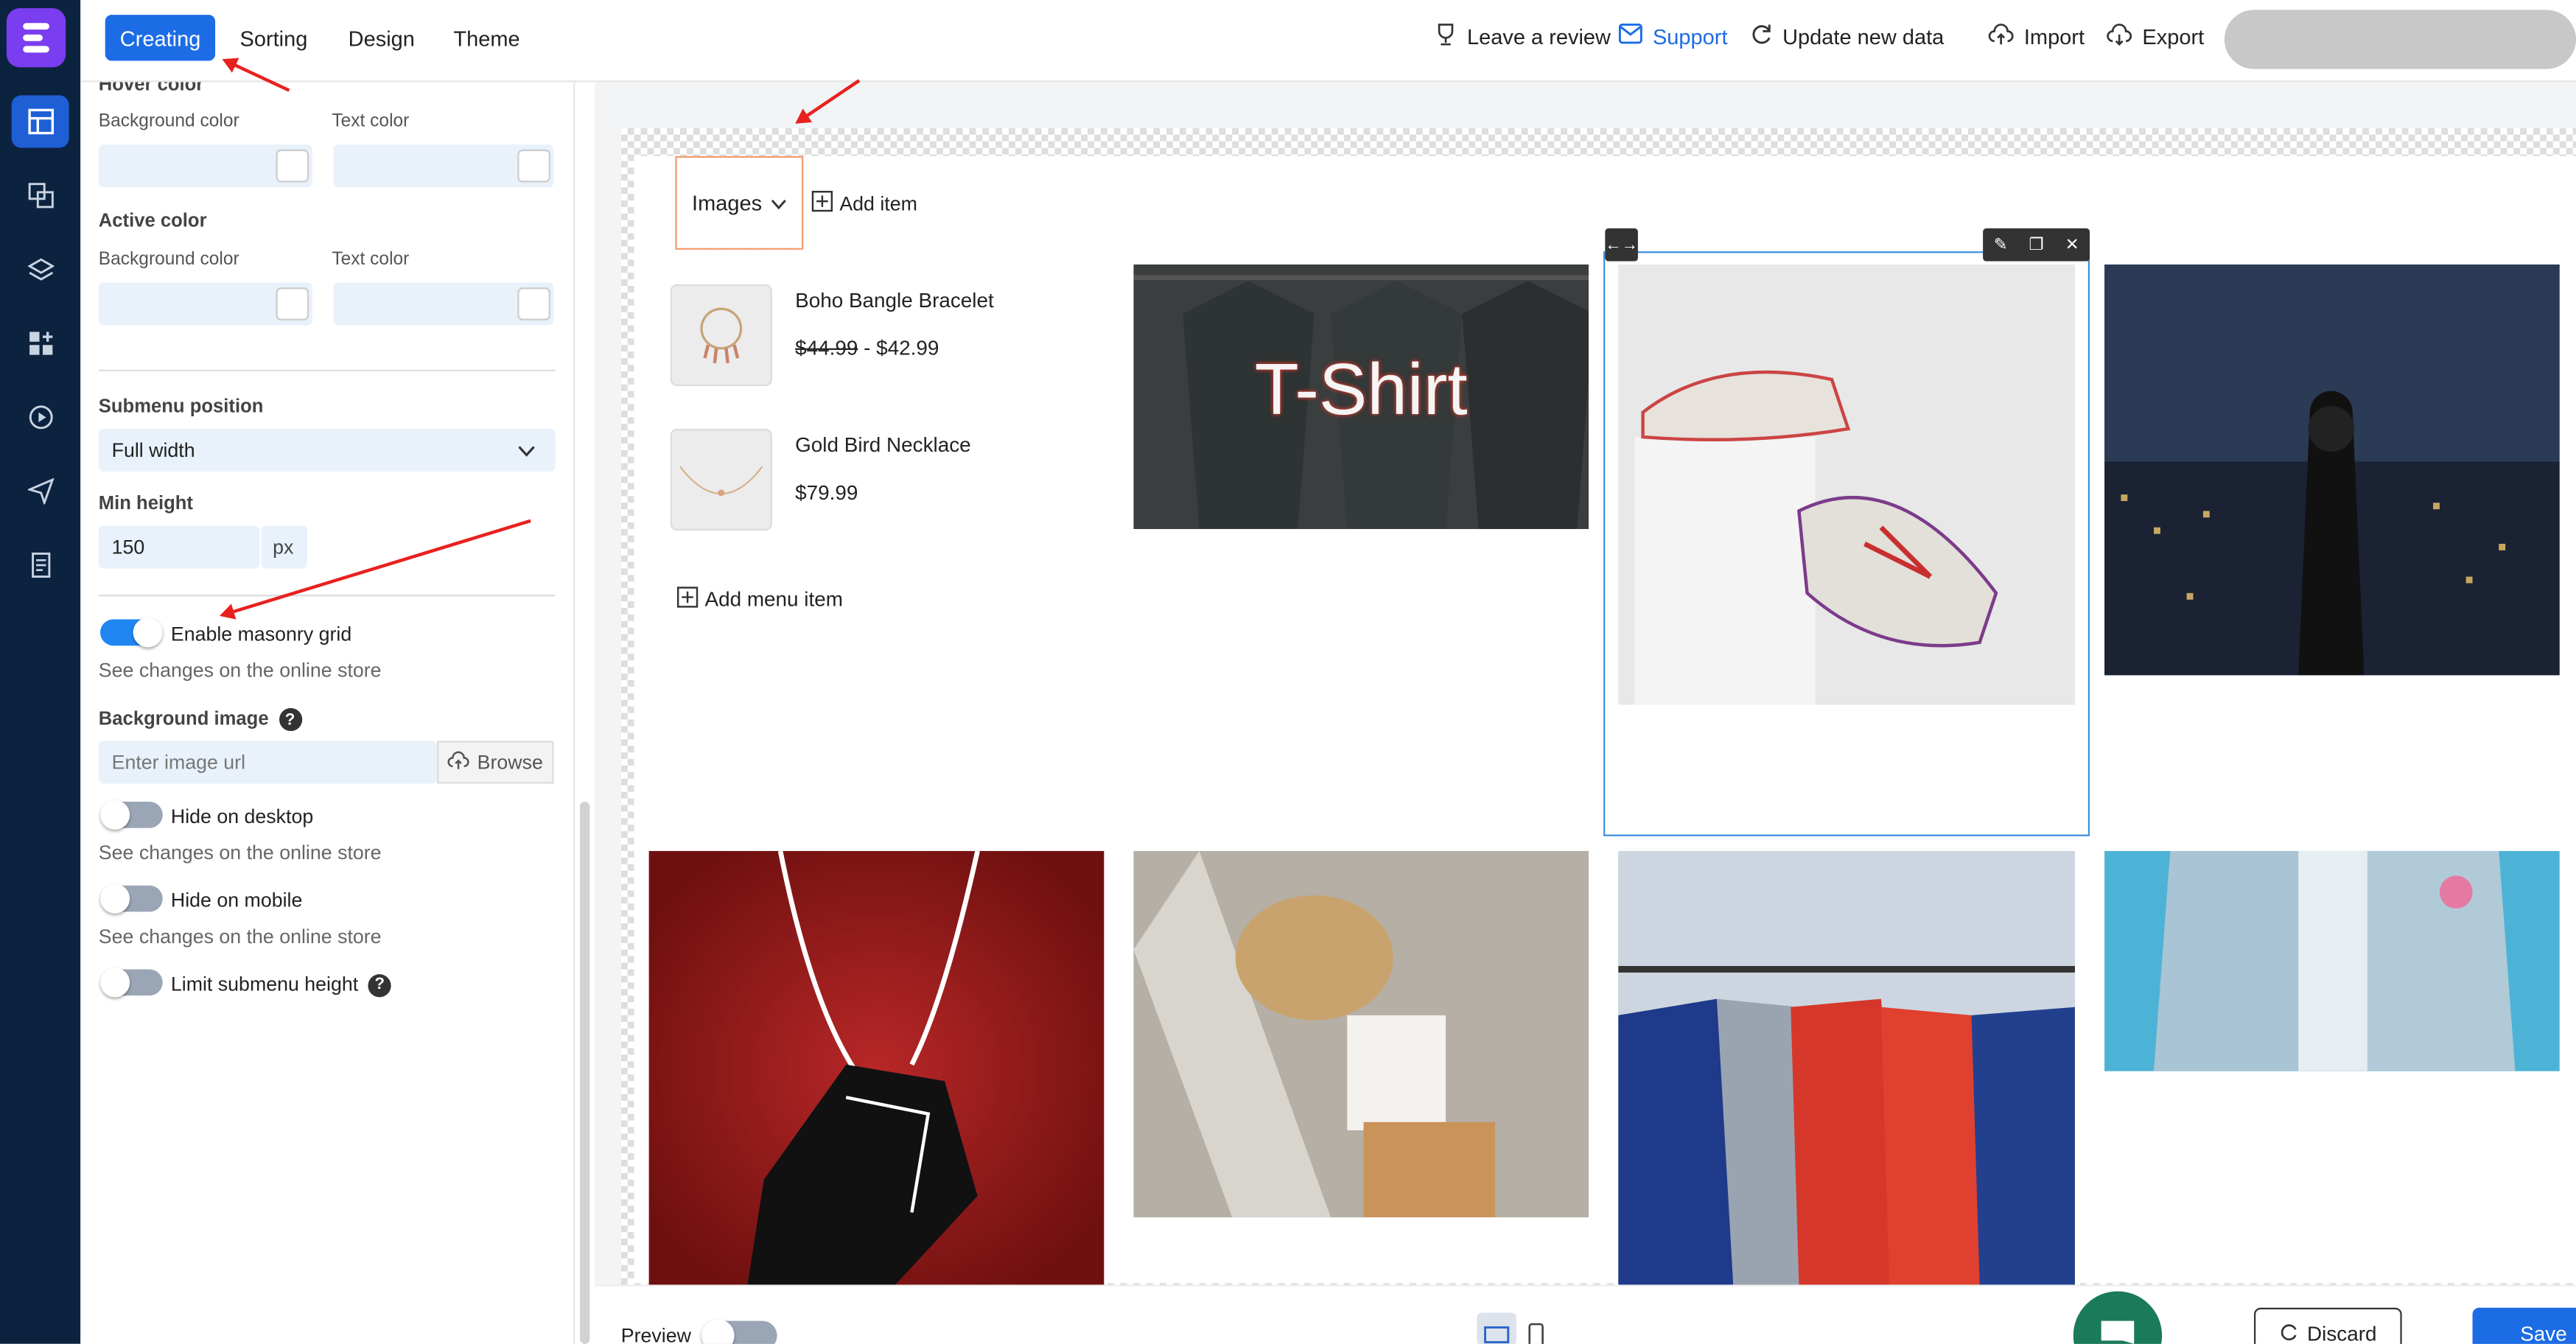  I want to click on hover-text-color-field, so click(444, 166).